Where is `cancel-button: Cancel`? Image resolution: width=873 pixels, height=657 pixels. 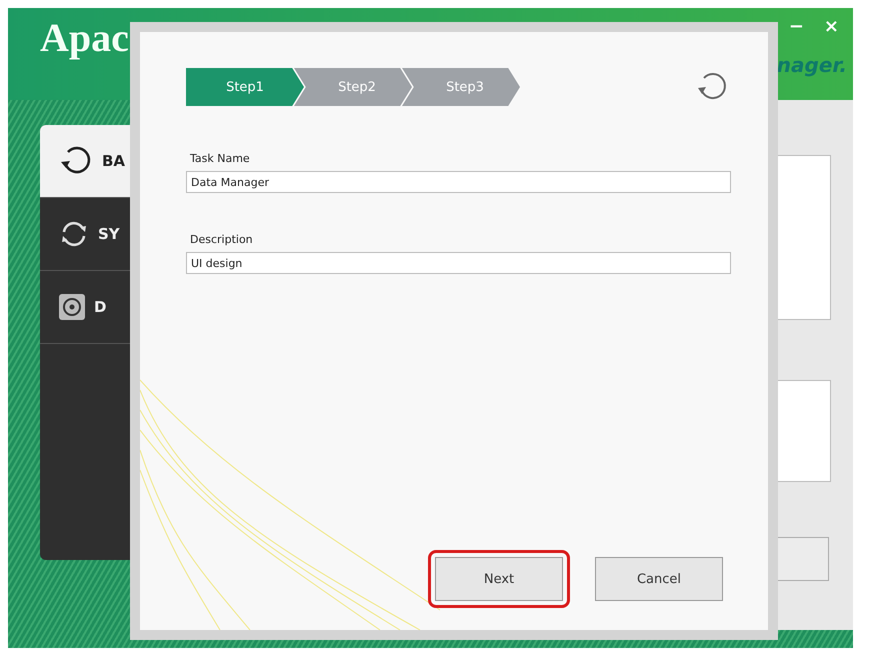 cancel-button: Cancel is located at coordinates (659, 579).